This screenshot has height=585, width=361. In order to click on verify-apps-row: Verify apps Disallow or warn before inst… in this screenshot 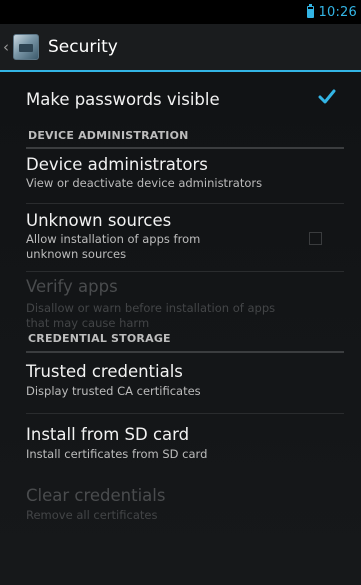, I will do `click(185, 301)`.